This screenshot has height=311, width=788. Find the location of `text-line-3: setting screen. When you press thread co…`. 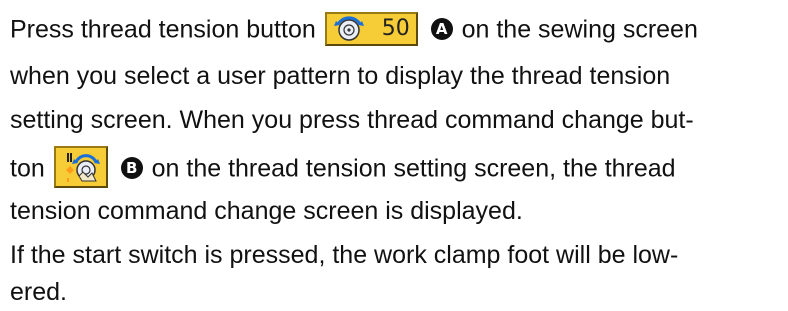

text-line-3: setting screen. When you press thread co… is located at coordinates (352, 120).